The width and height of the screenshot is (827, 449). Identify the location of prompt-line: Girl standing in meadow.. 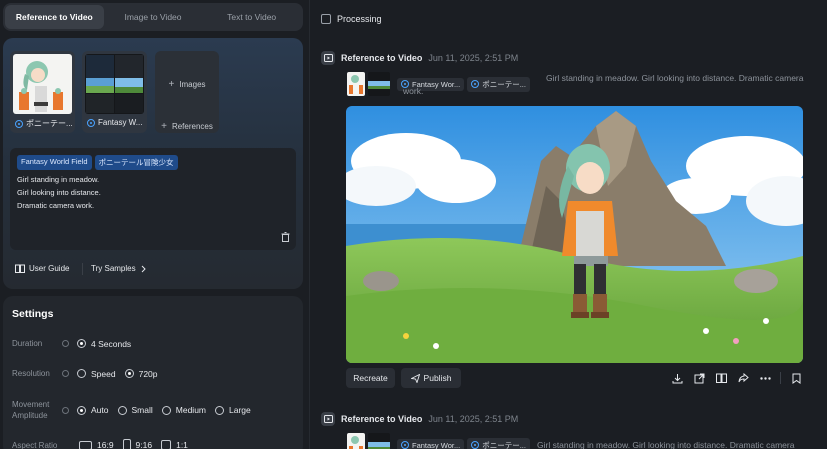
(58, 179).